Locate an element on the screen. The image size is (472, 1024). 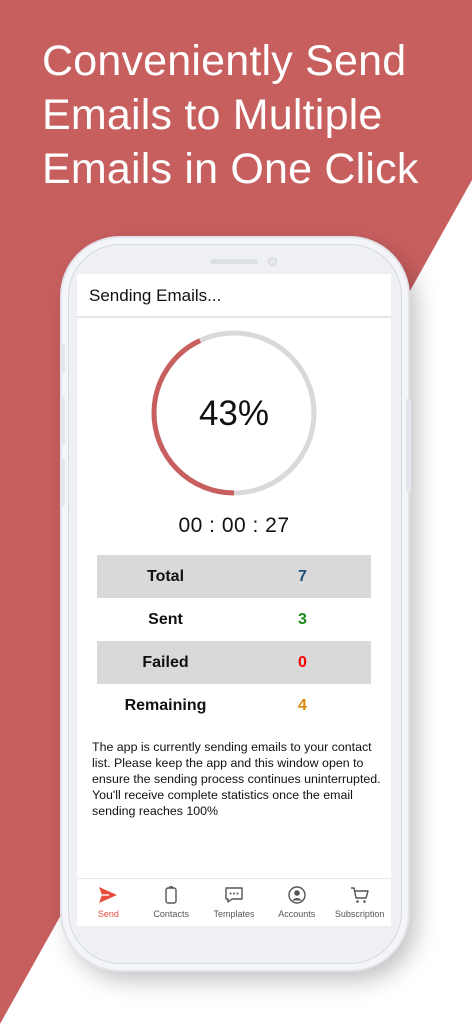
stats-label: Remaining is located at coordinates (165, 705).